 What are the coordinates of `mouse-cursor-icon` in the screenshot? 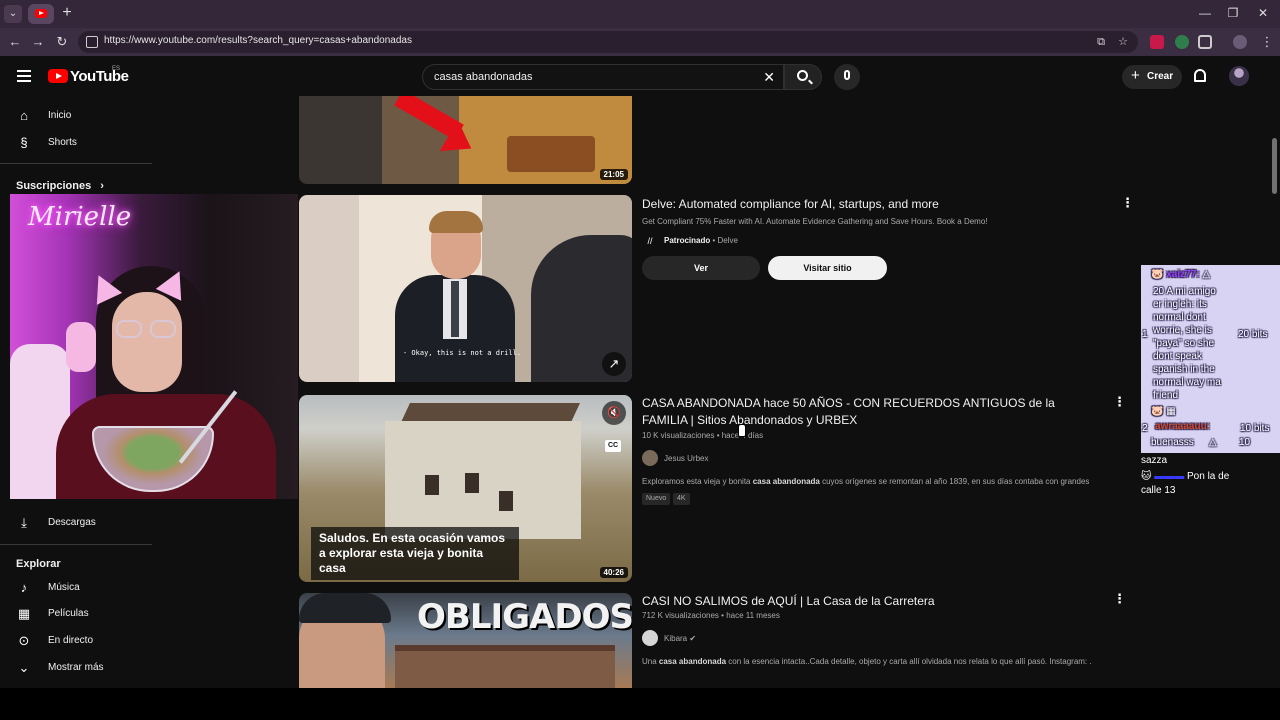 It's located at (742, 430).